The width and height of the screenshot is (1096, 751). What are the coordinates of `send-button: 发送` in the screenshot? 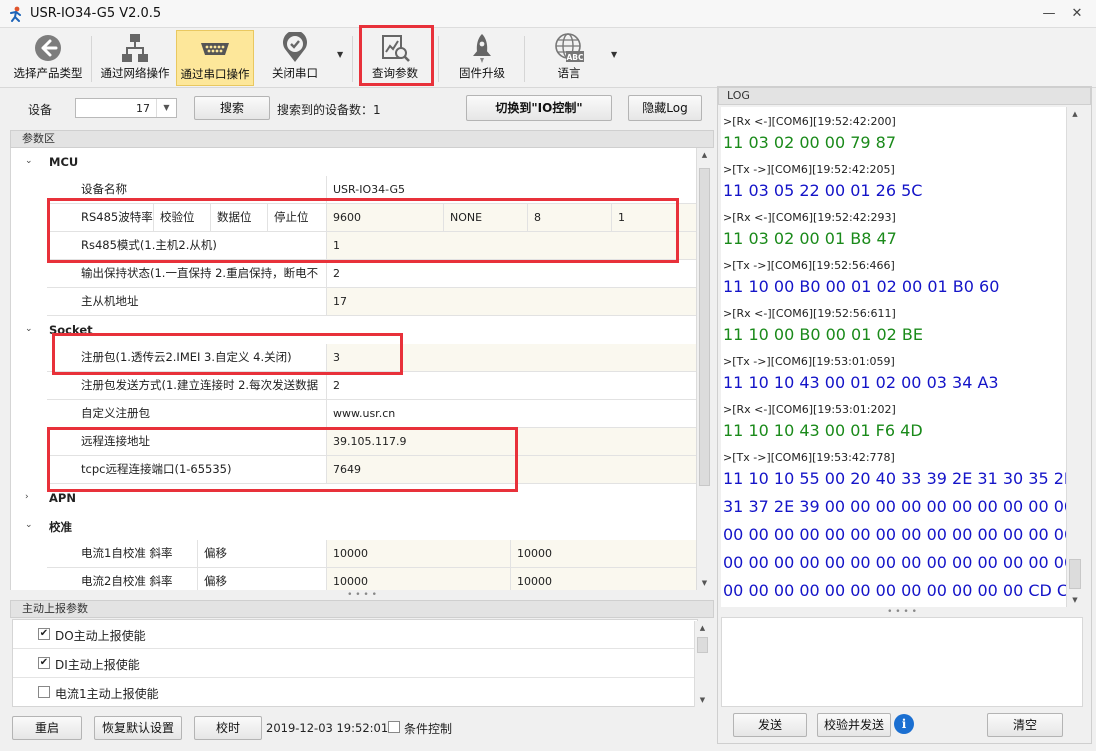 It's located at (770, 725).